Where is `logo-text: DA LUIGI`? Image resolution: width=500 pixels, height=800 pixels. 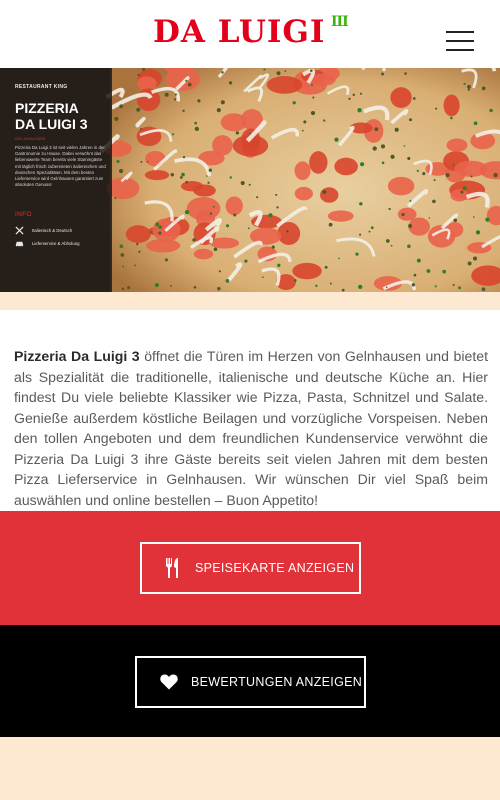 logo-text: DA LUIGI is located at coordinates (239, 32).